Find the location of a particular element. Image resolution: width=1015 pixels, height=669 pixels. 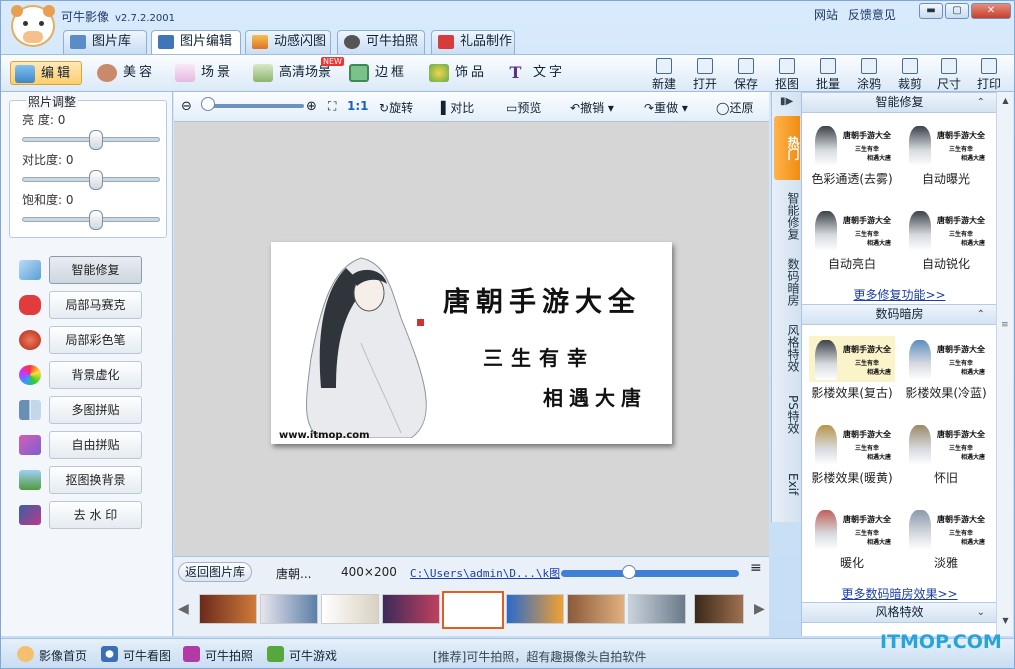

zoom-out-icon: ⊖ is located at coordinates (186, 106).